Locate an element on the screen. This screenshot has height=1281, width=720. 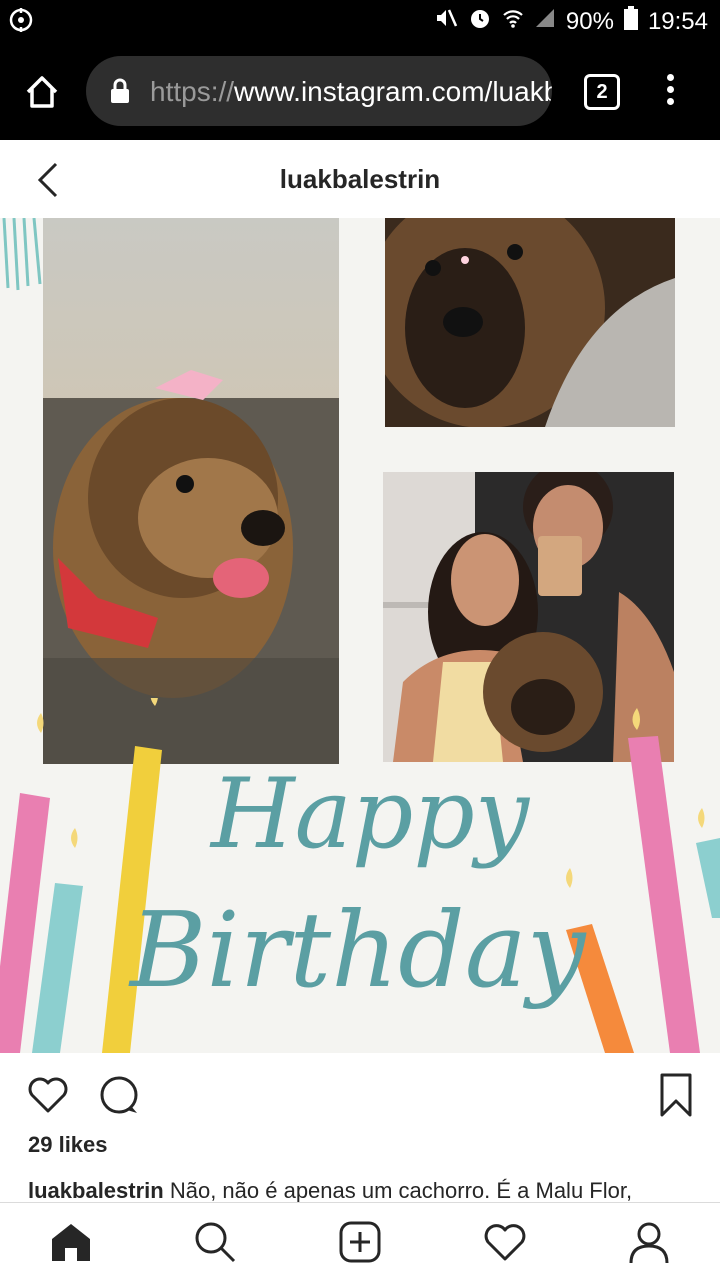
address-bar: https://www.instagram.com/luakbalestrin is located at coordinates (319, 91).